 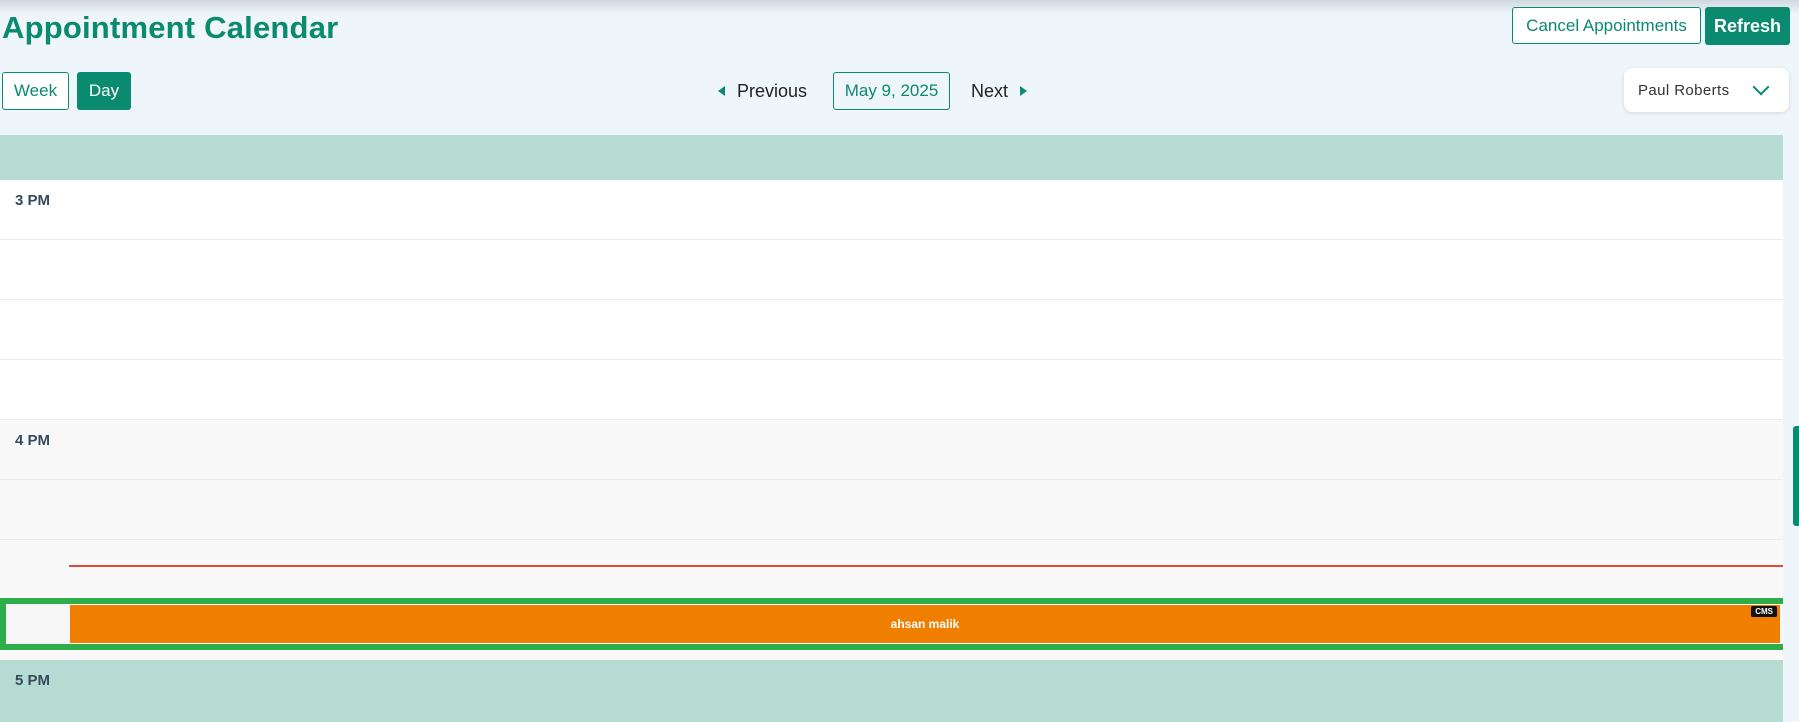 What do you see at coordinates (721, 91) in the screenshot?
I see `caret-left-icon` at bounding box center [721, 91].